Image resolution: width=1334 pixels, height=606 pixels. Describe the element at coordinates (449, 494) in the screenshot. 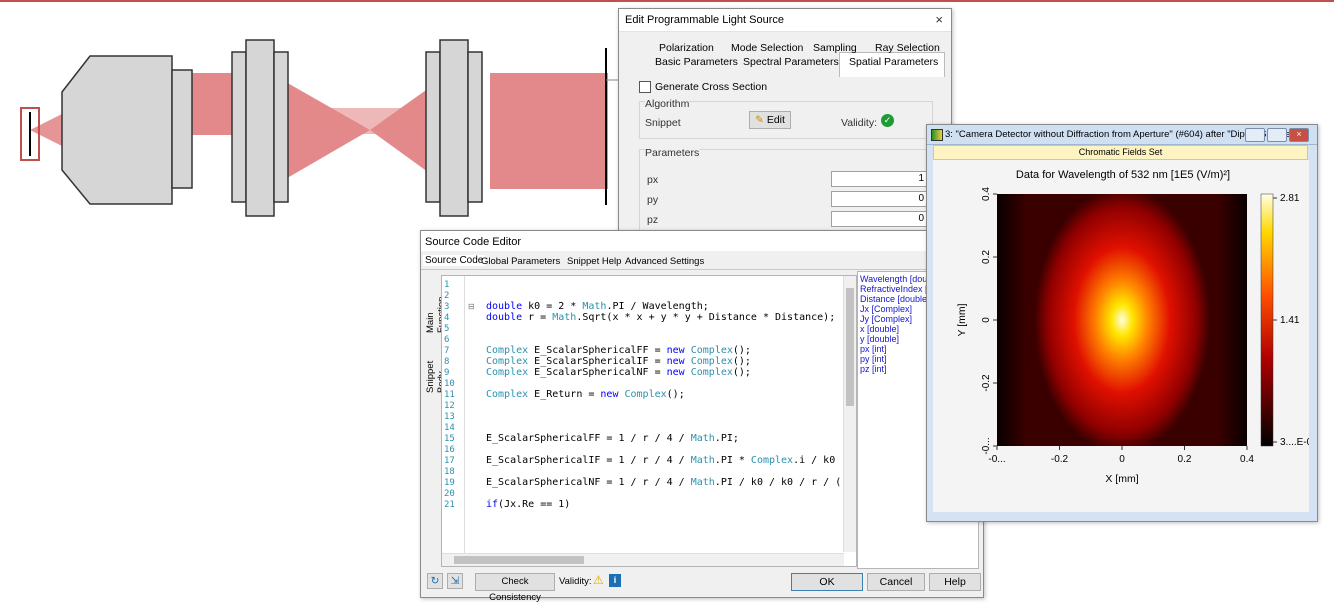

I see `line-number: 20` at that location.